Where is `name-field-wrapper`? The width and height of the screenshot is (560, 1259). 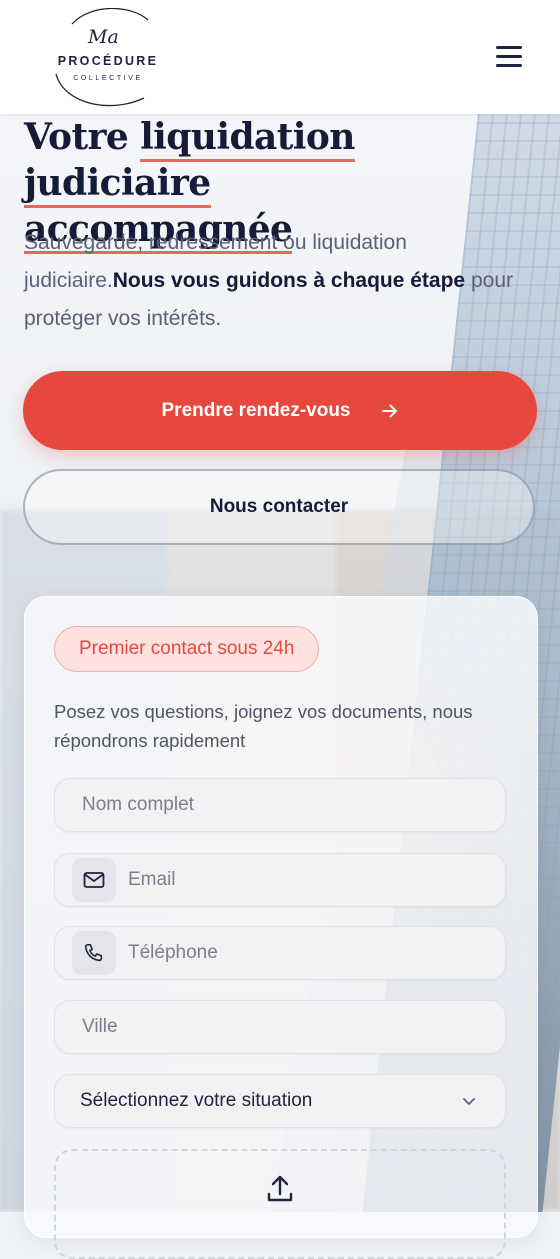
name-field-wrapper is located at coordinates (280, 805).